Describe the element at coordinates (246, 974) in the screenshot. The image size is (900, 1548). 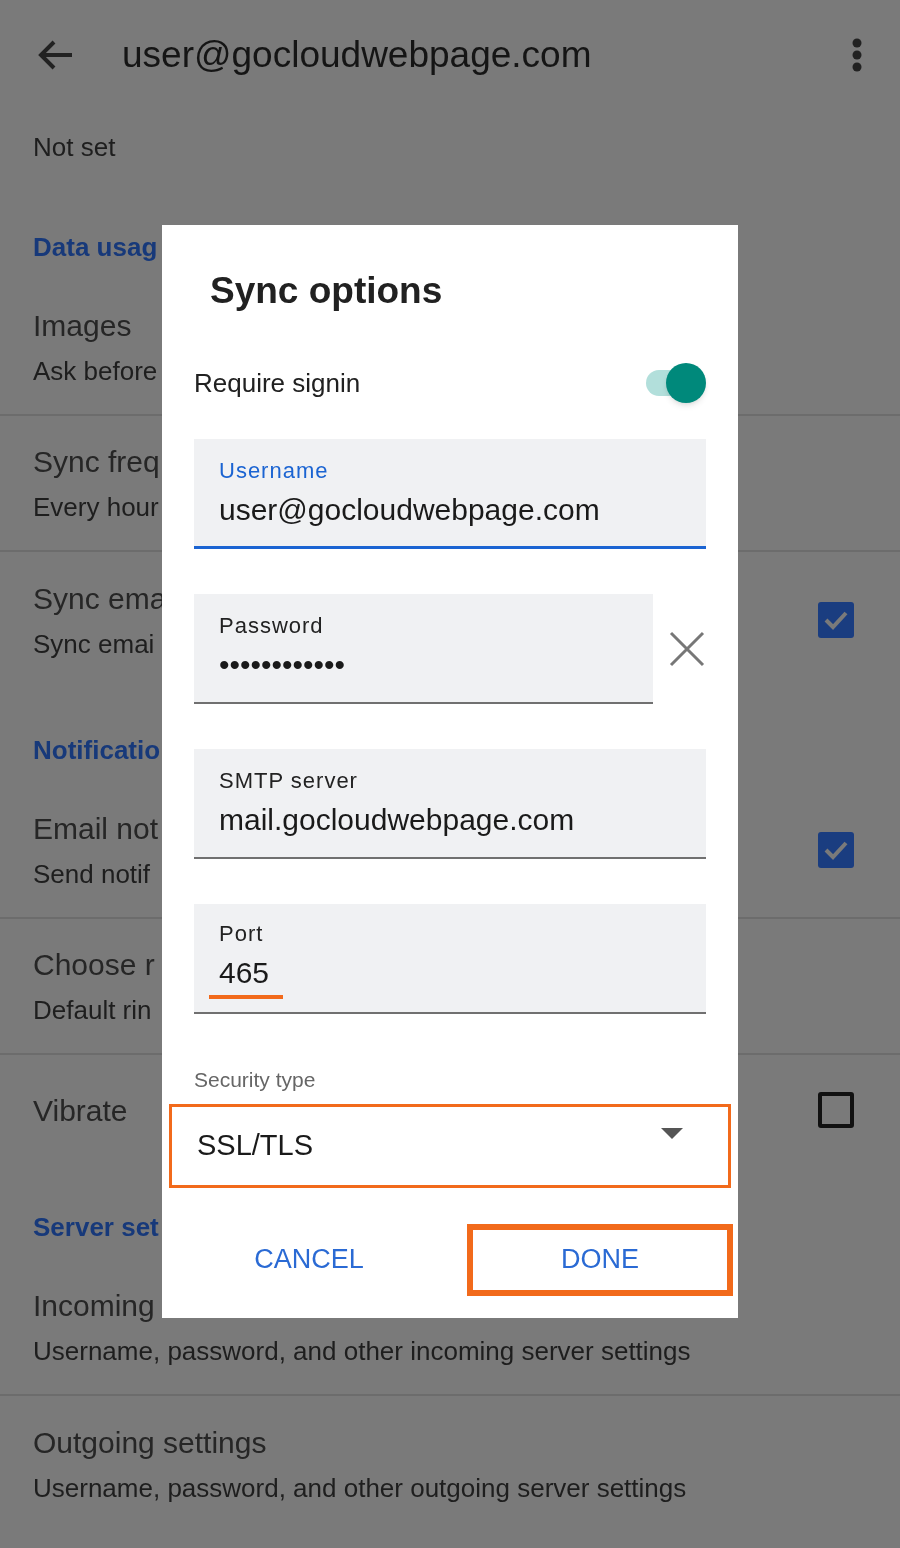
I see `field-value: 465` at that location.